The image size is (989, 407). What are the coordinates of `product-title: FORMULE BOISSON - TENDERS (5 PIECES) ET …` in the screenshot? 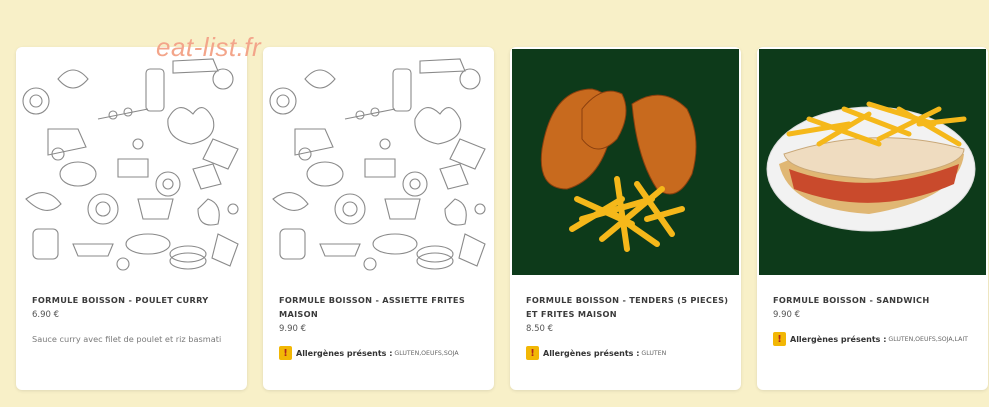 It's located at (627, 307).